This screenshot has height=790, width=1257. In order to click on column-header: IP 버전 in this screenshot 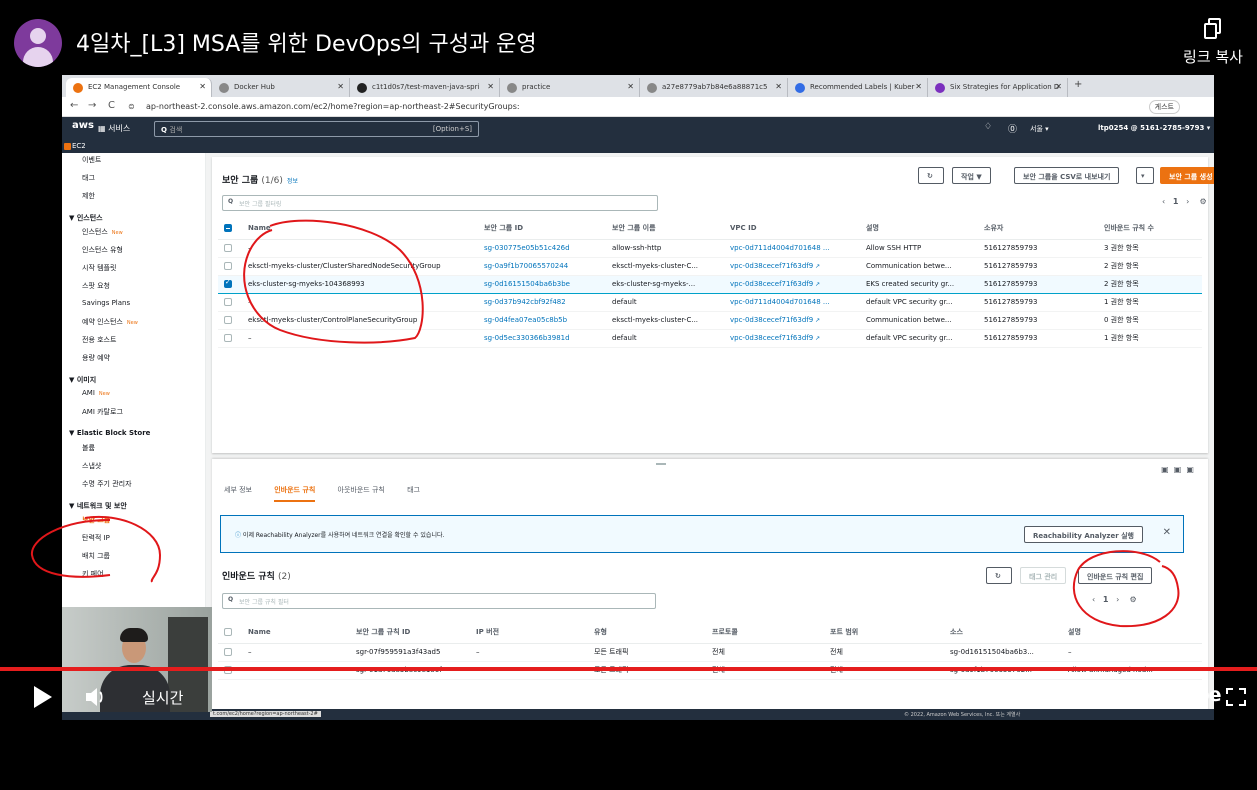, I will do `click(529, 632)`.